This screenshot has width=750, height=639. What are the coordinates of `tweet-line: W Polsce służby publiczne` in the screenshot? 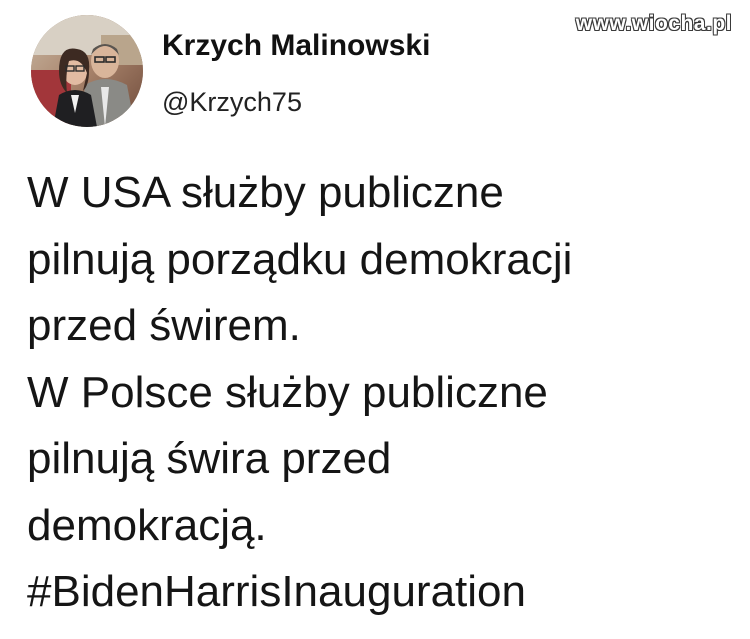 It's located at (287, 392).